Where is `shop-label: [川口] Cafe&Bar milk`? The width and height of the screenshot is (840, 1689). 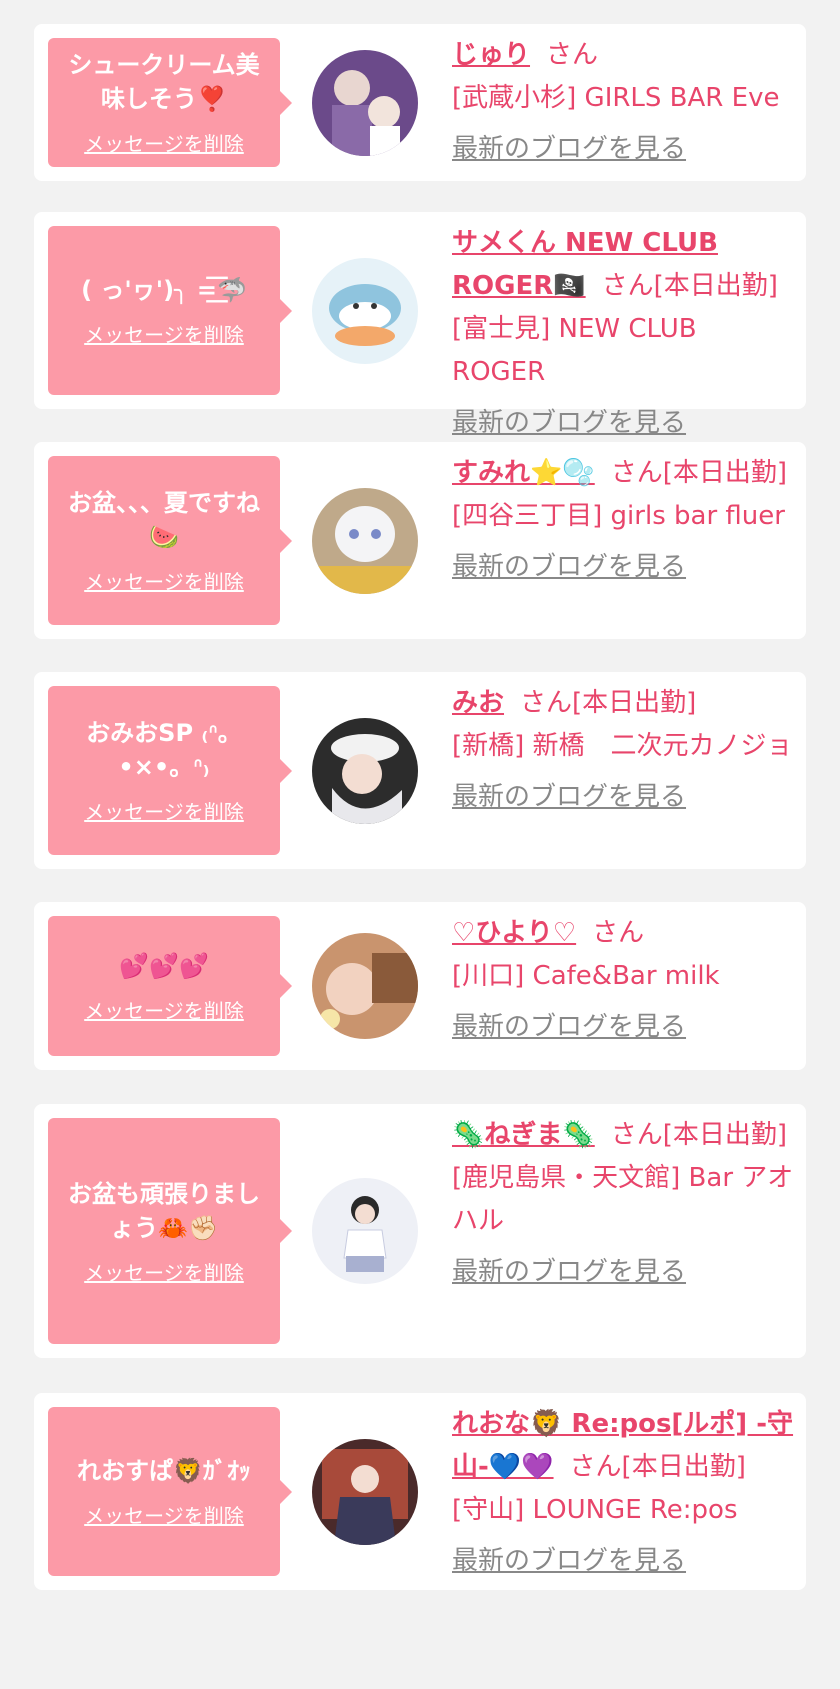 shop-label: [川口] Cafe&Bar milk is located at coordinates (586, 976).